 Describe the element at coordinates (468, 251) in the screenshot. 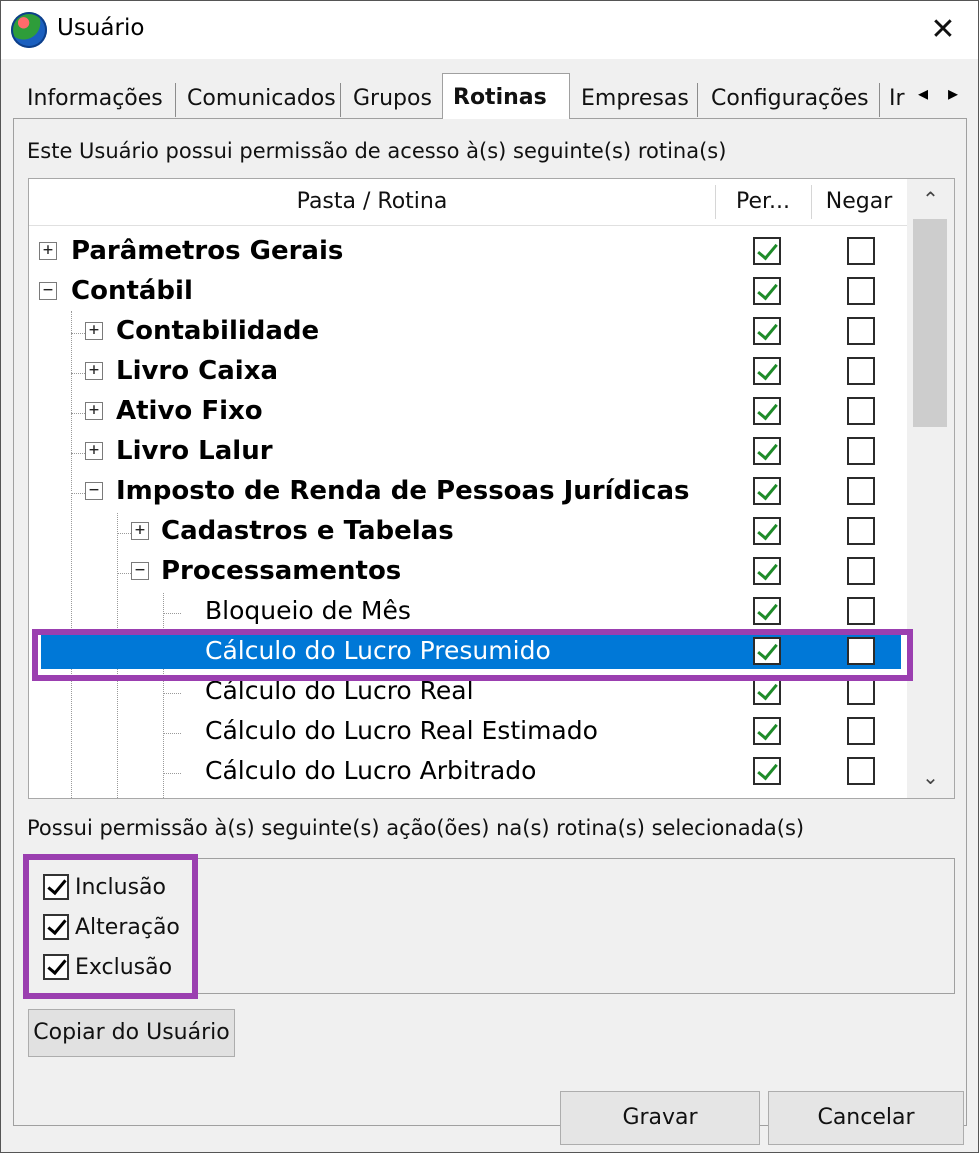

I see `tree-row: + Parâmetros Gerais` at that location.